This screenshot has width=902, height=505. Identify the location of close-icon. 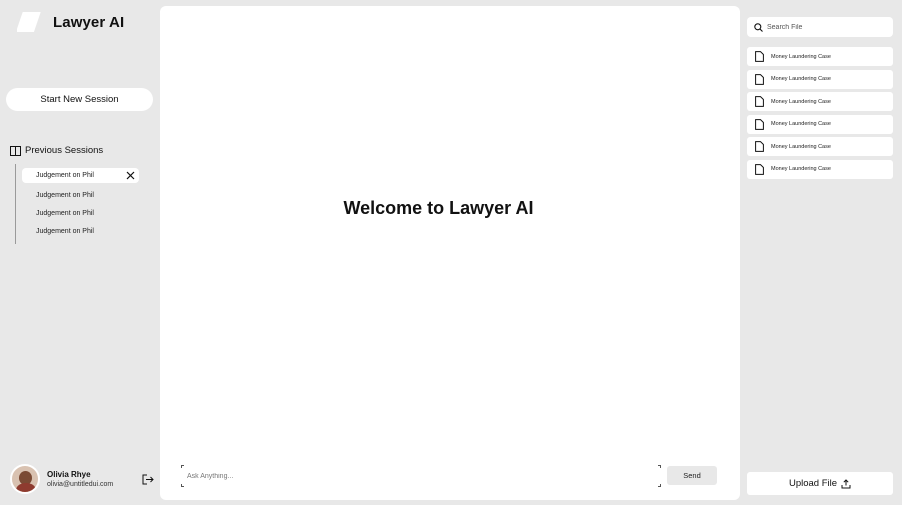
(130, 175).